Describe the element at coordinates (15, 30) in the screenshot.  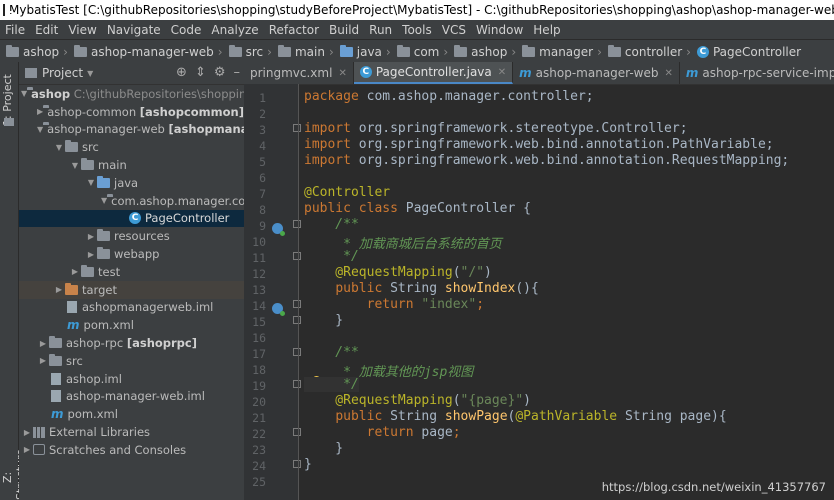
I see `menu-file: File` at that location.